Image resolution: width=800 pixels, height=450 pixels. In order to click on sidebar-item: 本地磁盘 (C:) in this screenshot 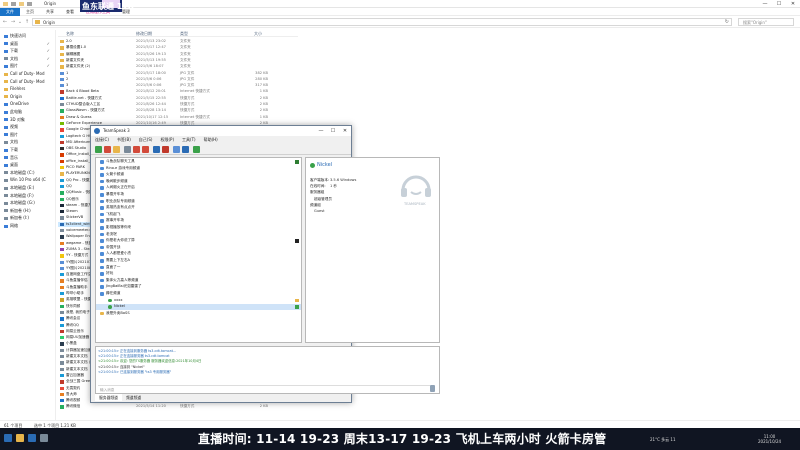, I will do `click(27, 172)`.